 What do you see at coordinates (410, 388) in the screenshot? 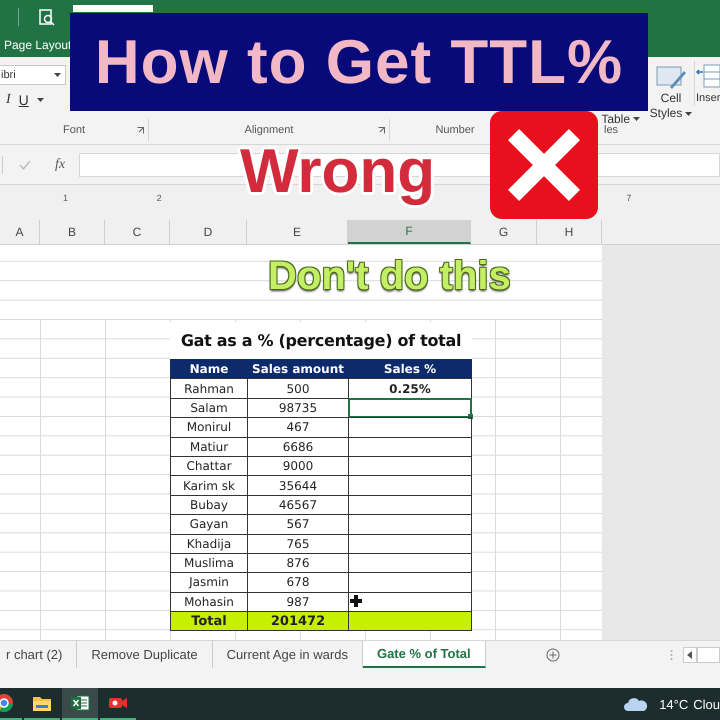
I see `table-cell: 0.25%` at bounding box center [410, 388].